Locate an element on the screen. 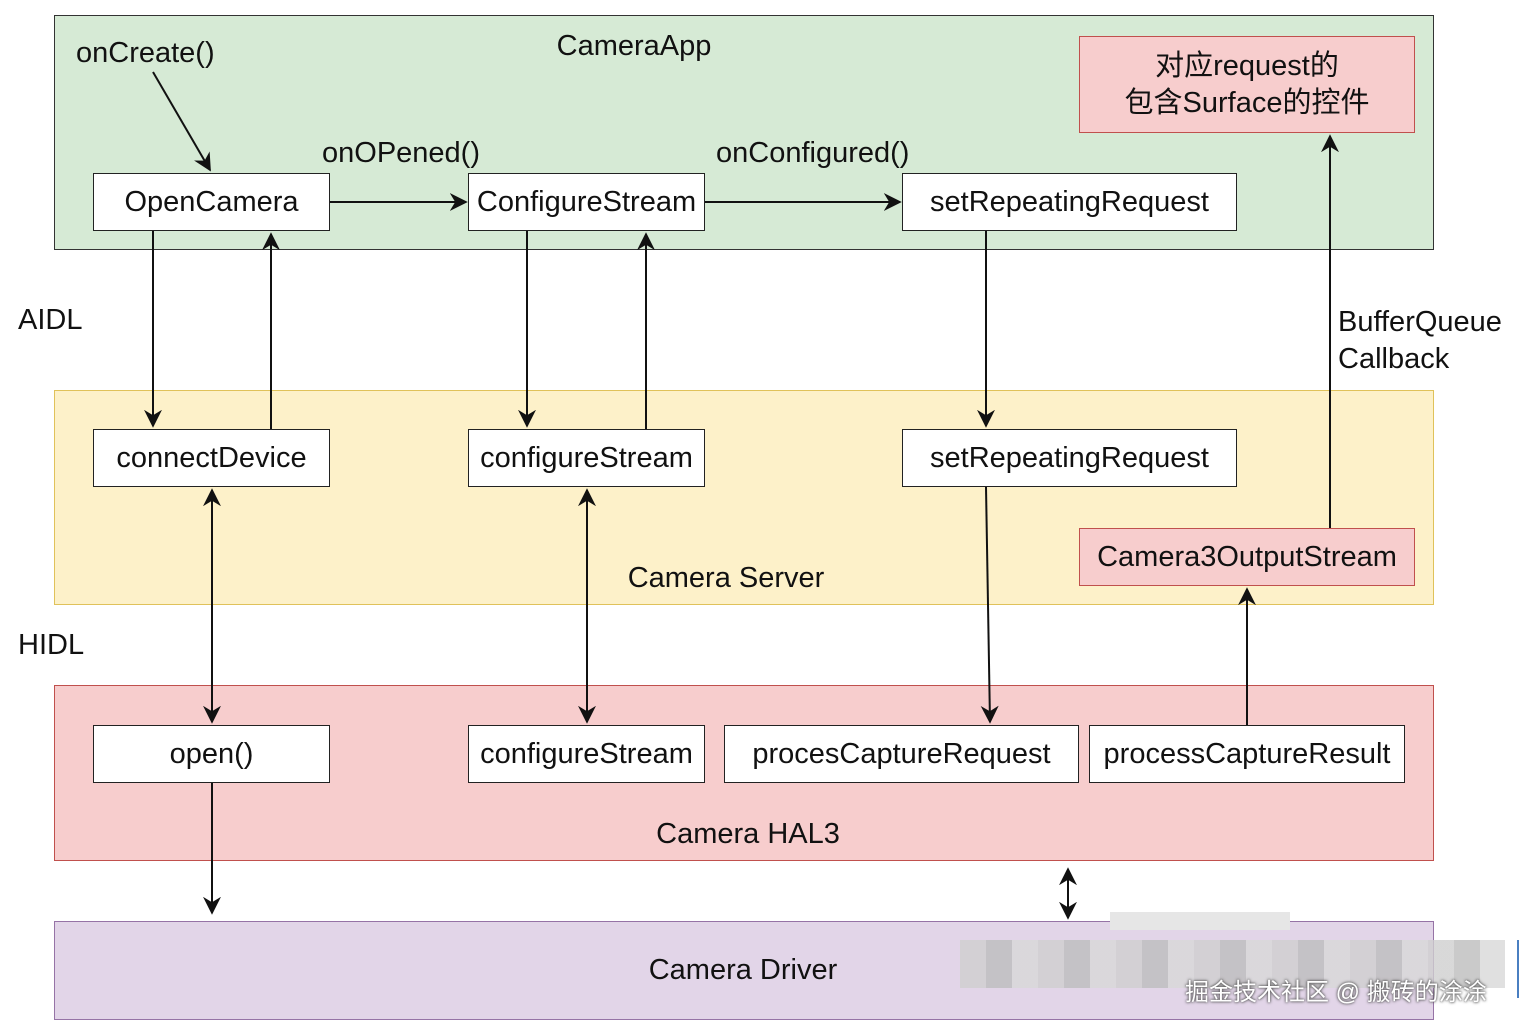 The image size is (1522, 1028). note-line-1: 对应request的 is located at coordinates (1247, 66).